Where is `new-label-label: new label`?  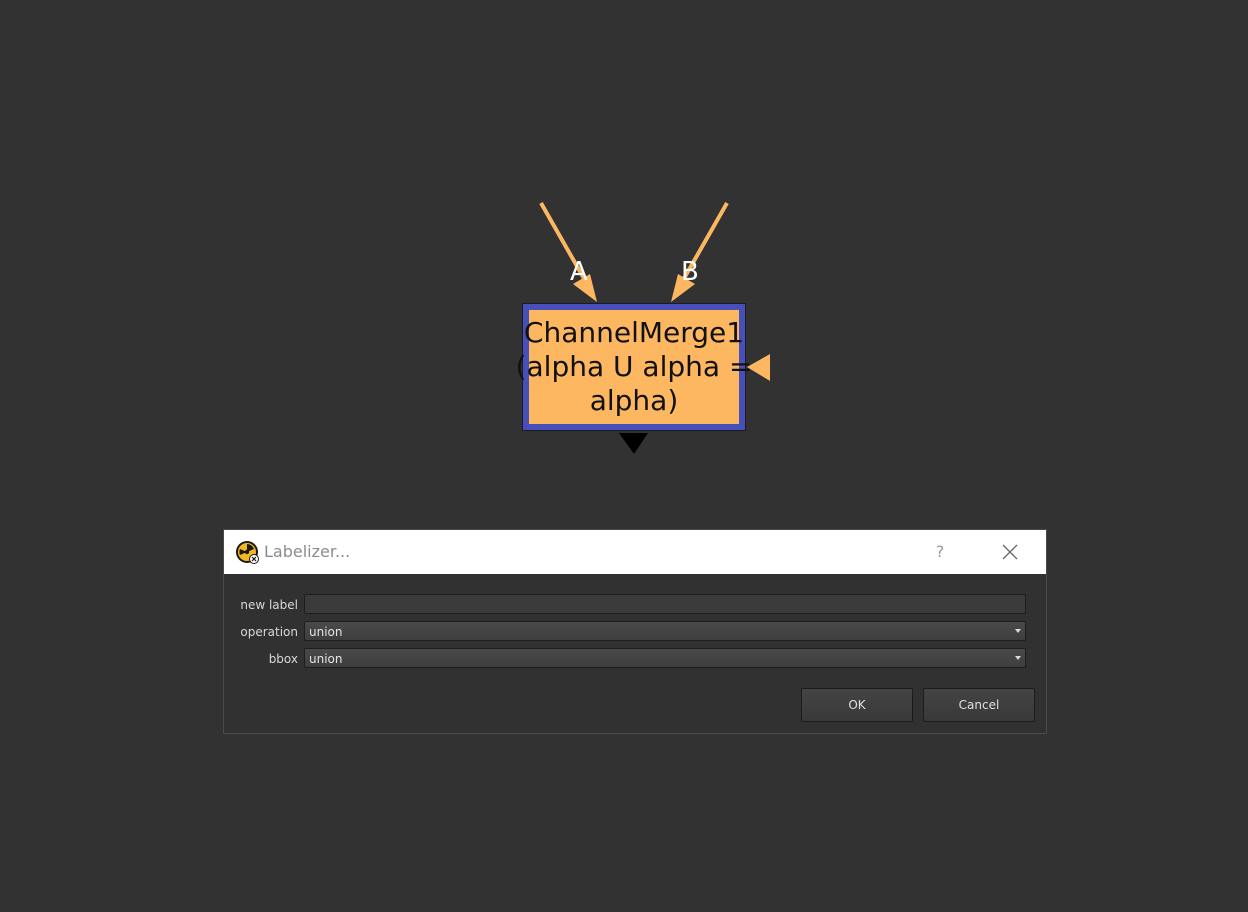
new-label-label: new label is located at coordinates (269, 605).